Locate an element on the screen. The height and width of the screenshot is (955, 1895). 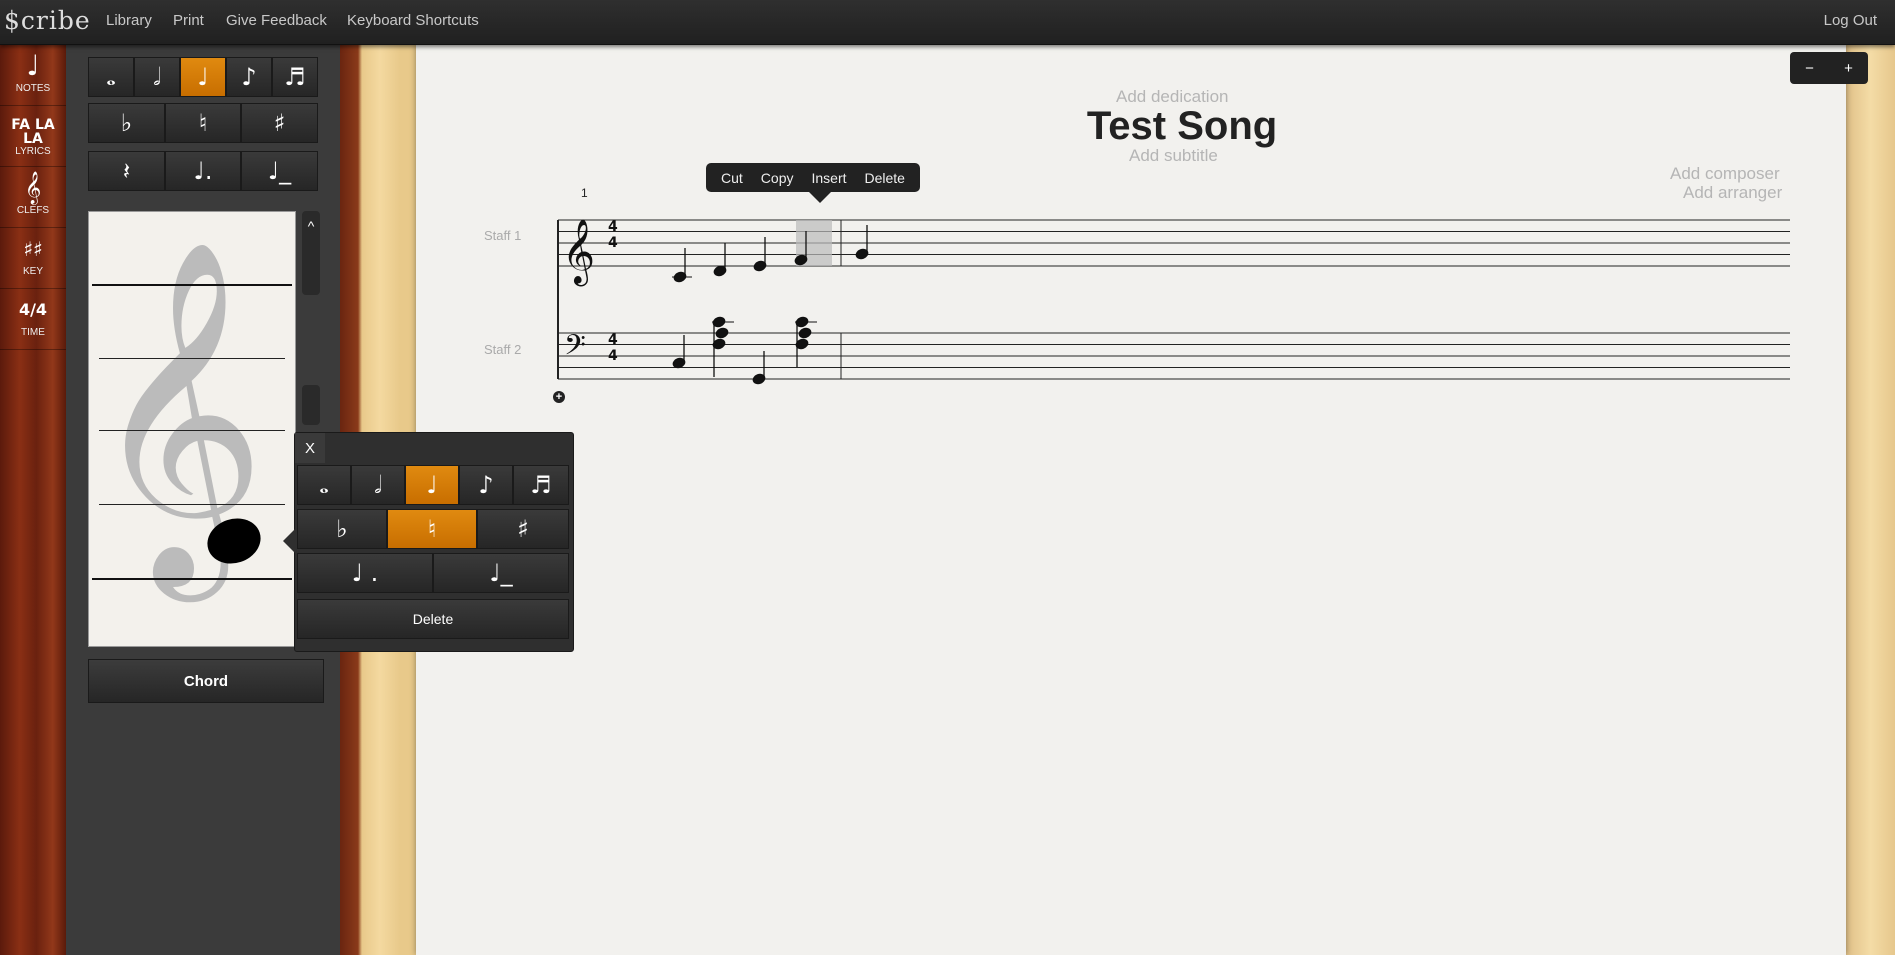
tool-notes: ♩ NOTES is located at coordinates (33, 75).